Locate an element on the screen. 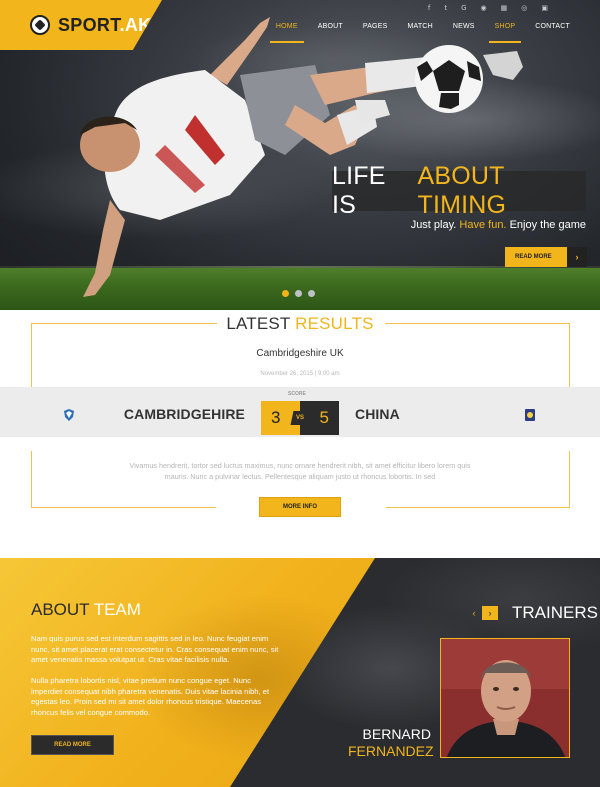  results-title-part2: RESULTS is located at coordinates (334, 323).